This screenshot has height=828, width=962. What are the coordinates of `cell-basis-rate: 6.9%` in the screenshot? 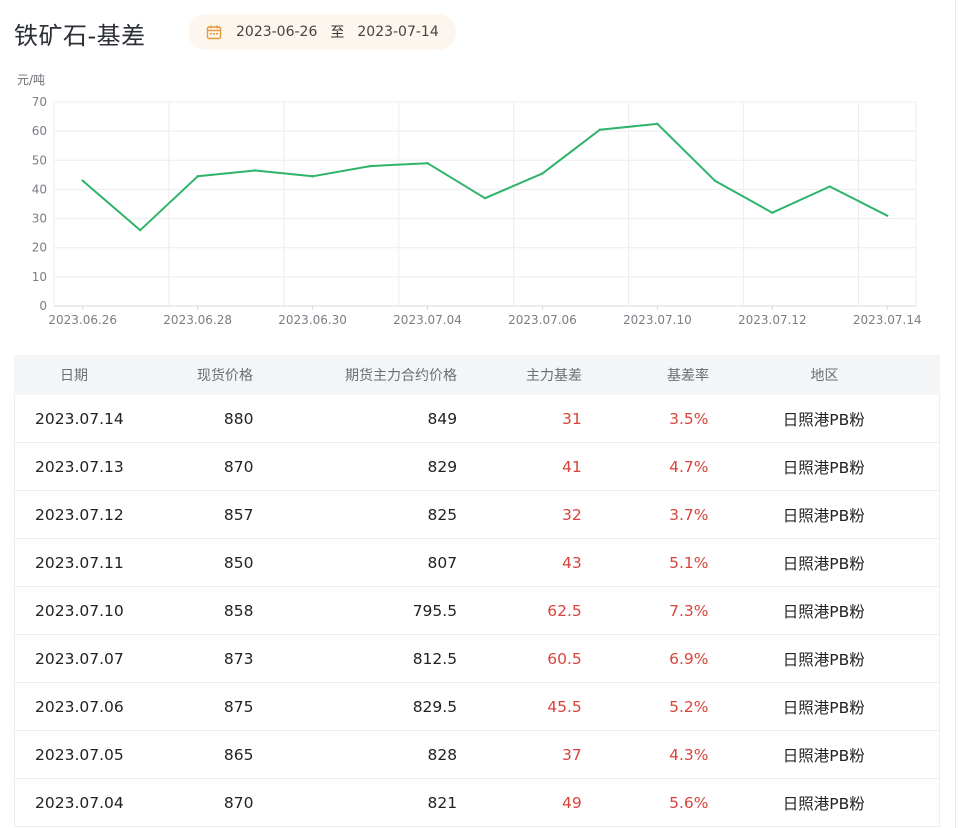 It's located at (689, 658).